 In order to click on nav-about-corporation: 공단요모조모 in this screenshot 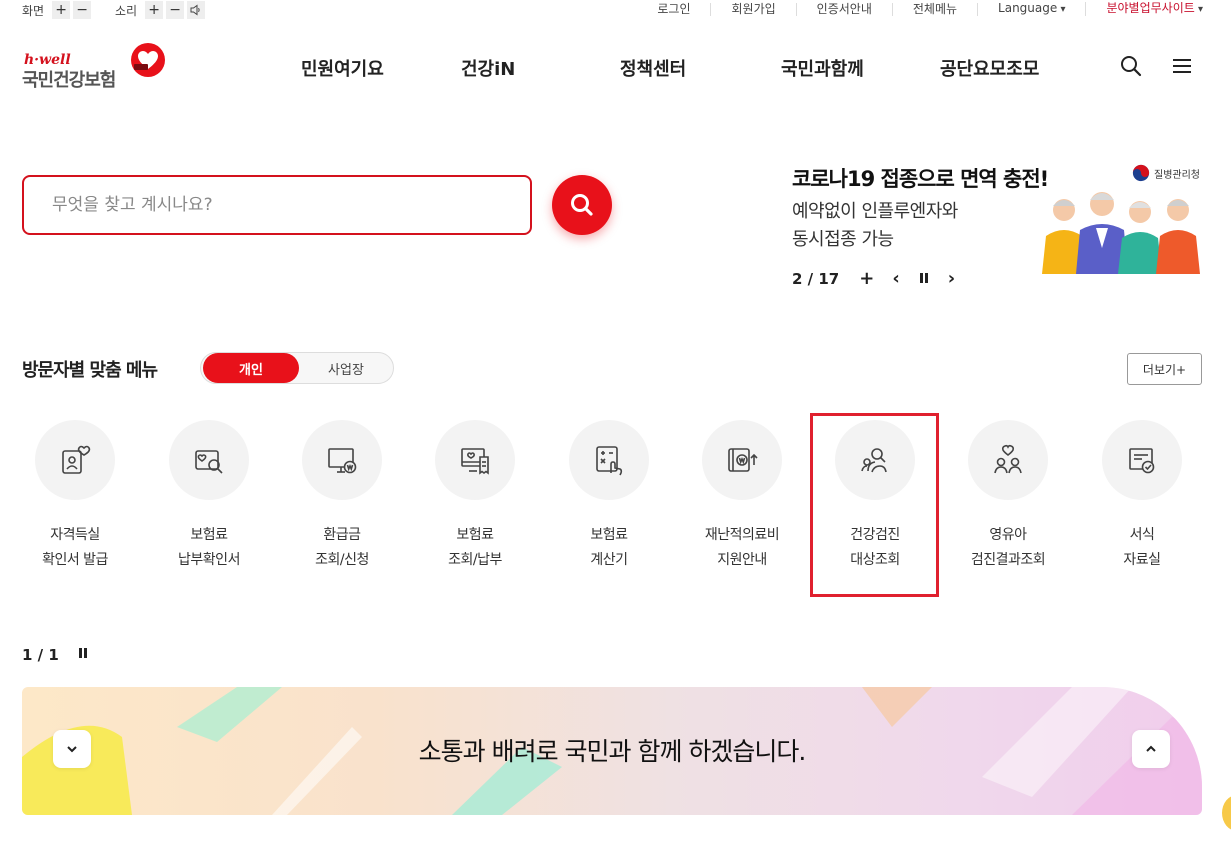, I will do `click(989, 68)`.